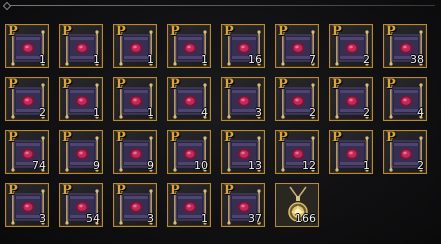 This screenshot has height=244, width=441. Describe the element at coordinates (243, 46) in the screenshot. I see `inventory-slot: P 16` at that location.